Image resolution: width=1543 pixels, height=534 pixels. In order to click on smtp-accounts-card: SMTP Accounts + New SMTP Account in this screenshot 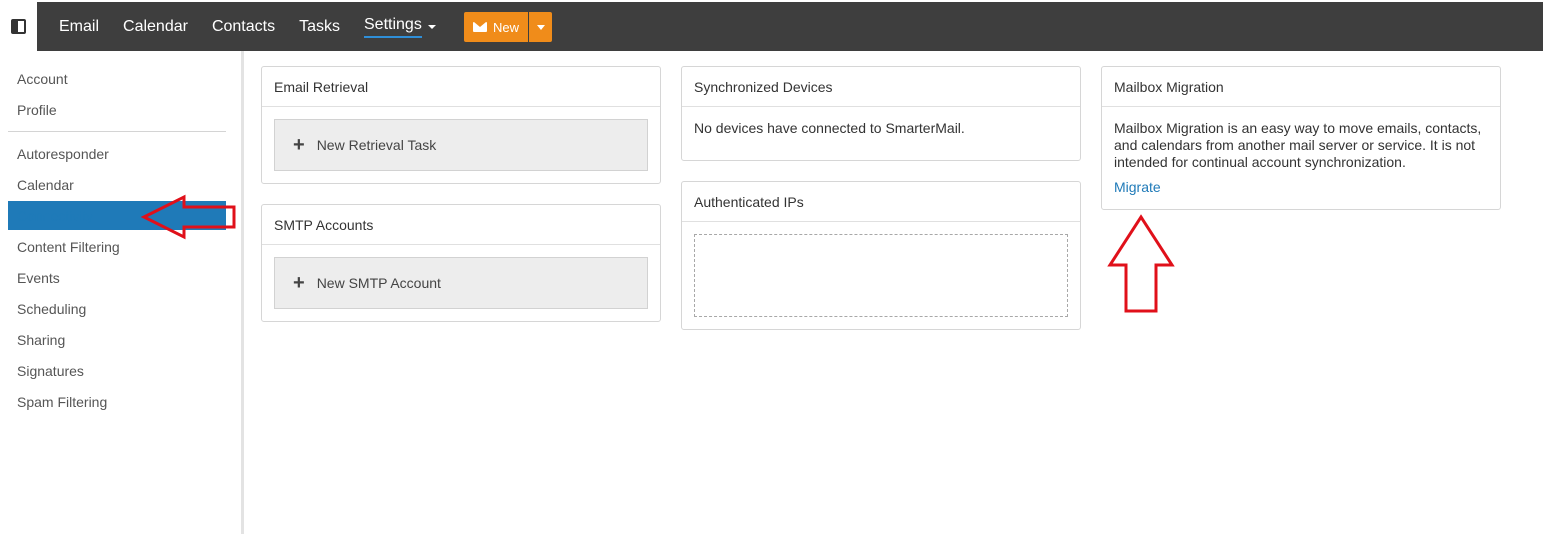, I will do `click(461, 263)`.